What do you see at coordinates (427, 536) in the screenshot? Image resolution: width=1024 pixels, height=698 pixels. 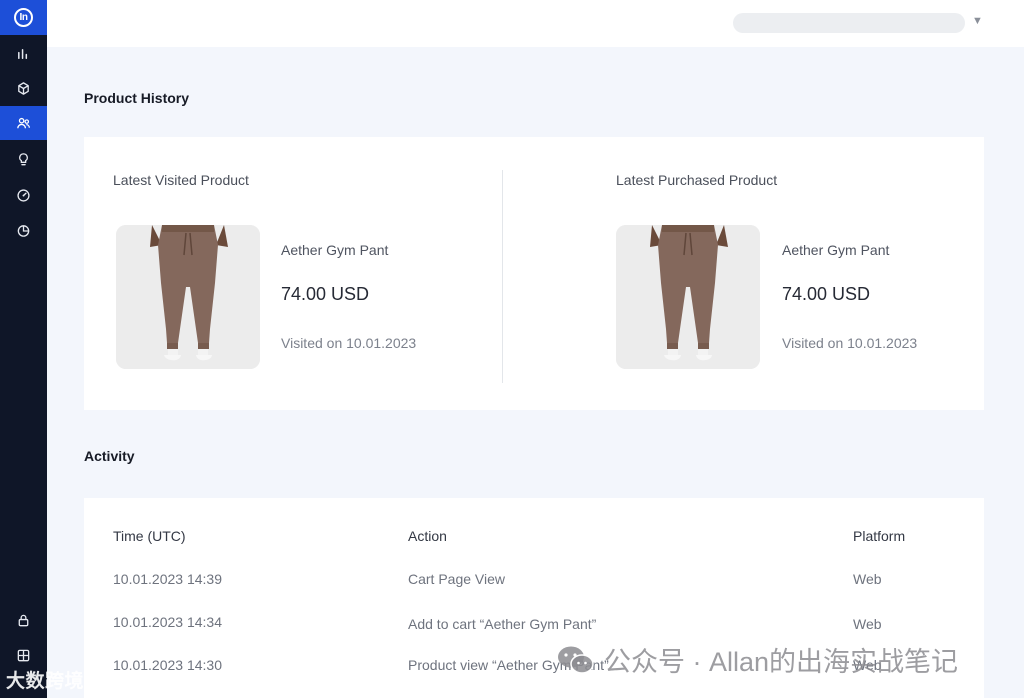 I see `column-header-action: Action` at bounding box center [427, 536].